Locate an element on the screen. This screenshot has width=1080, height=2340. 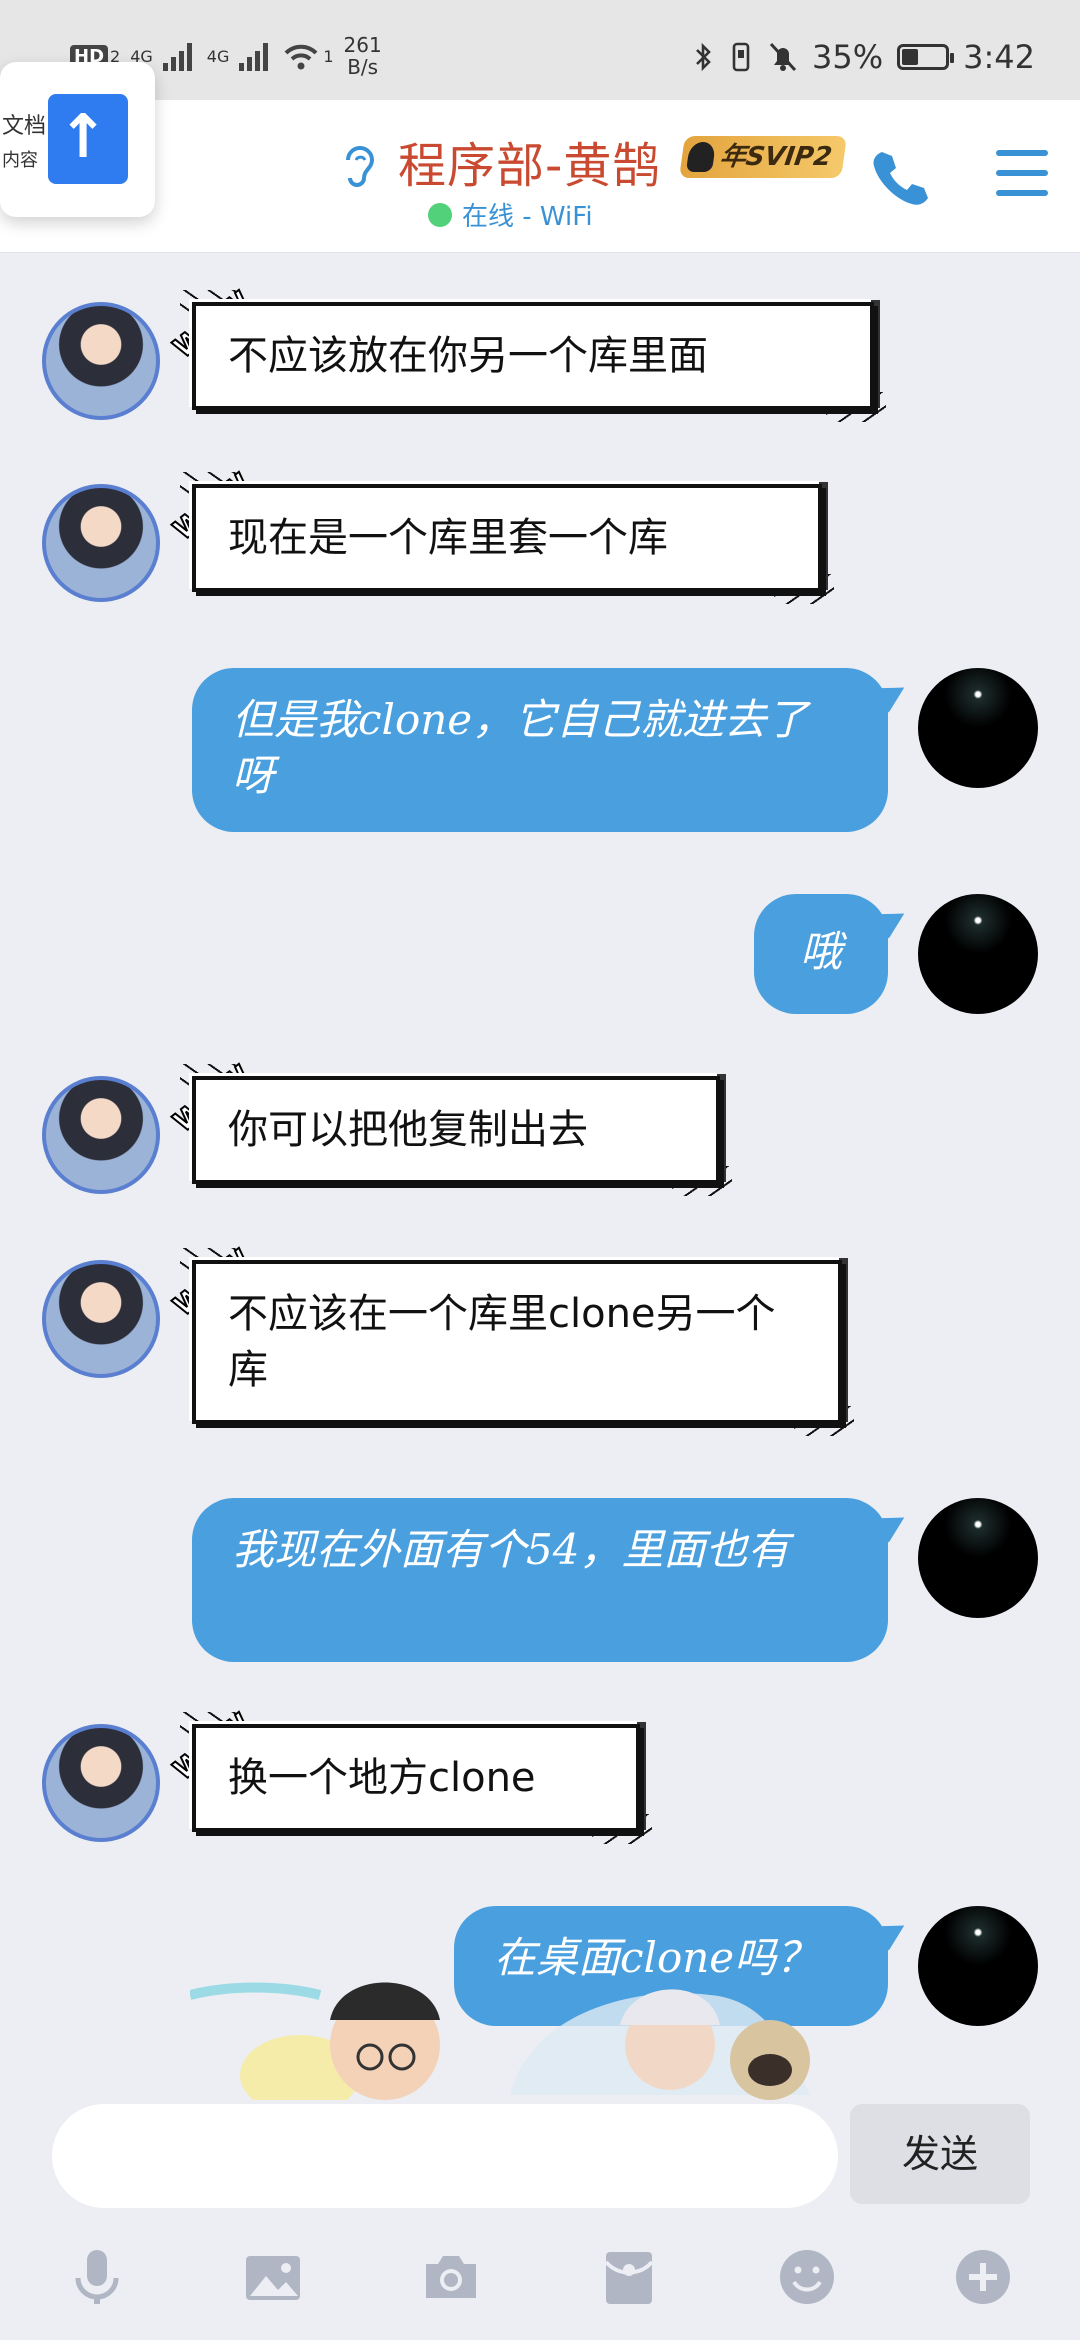
net-speed-unit: B/s is located at coordinates (363, 67).